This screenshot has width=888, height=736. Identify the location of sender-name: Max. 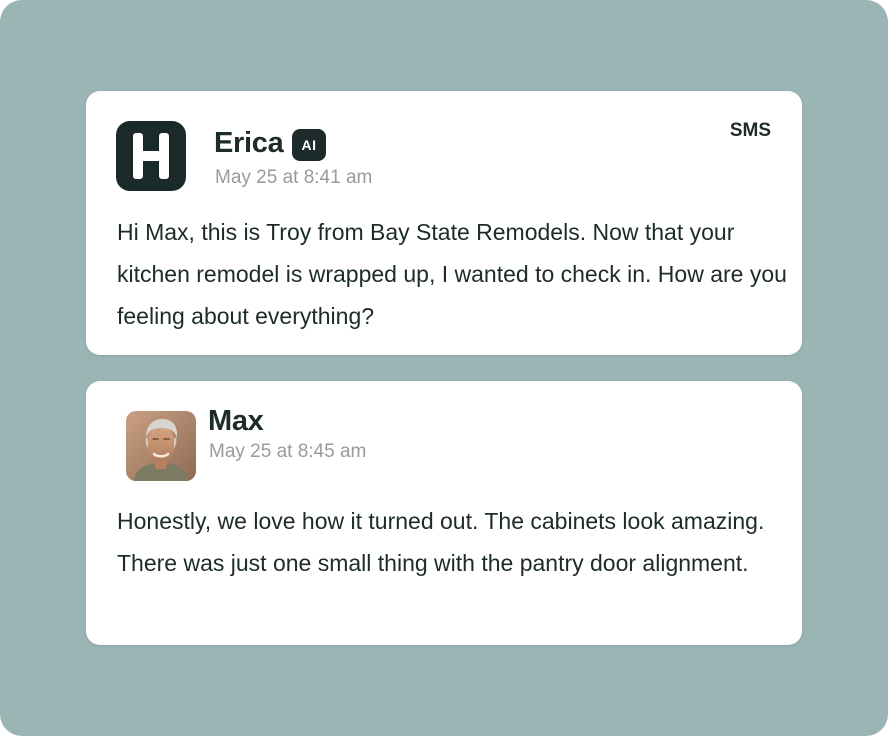
(236, 421).